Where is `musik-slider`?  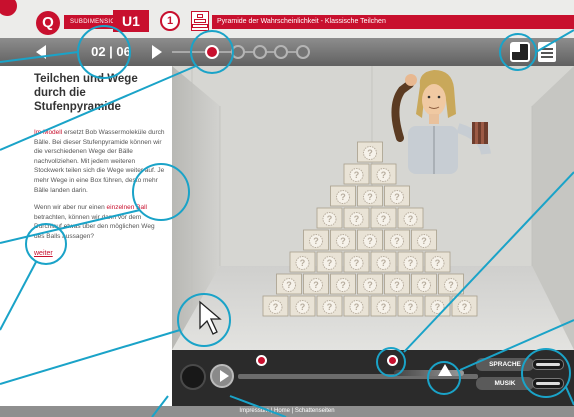 musik-slider is located at coordinates (548, 383).